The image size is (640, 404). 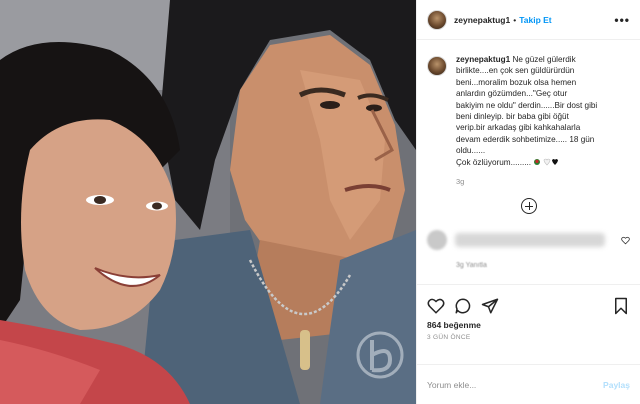 What do you see at coordinates (535, 20) in the screenshot?
I see `follow-button: Takip Et` at bounding box center [535, 20].